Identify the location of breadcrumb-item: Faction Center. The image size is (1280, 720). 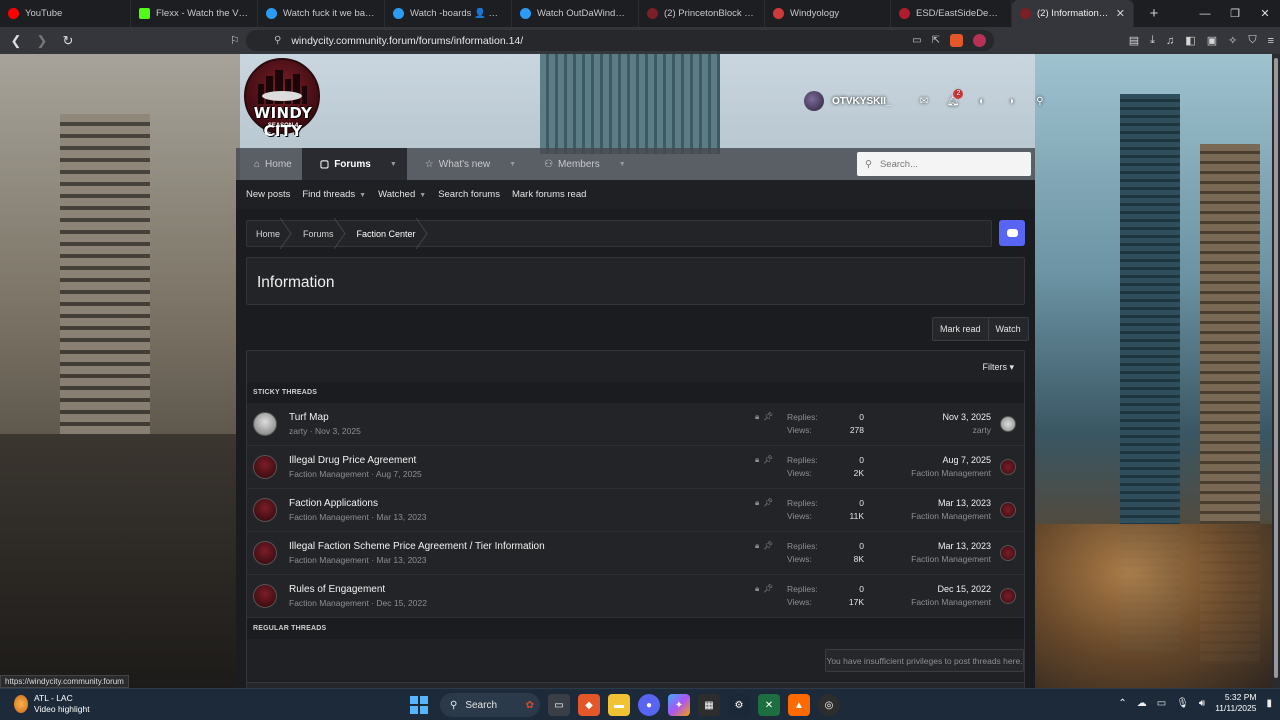
(389, 233).